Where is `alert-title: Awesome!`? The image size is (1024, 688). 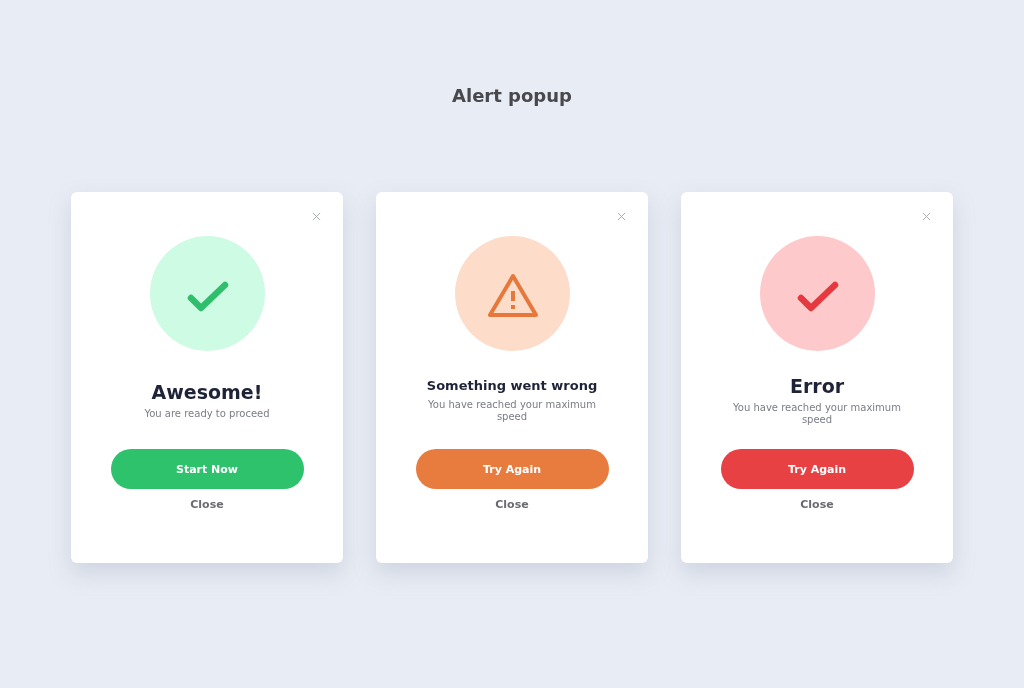 alert-title: Awesome! is located at coordinates (207, 392).